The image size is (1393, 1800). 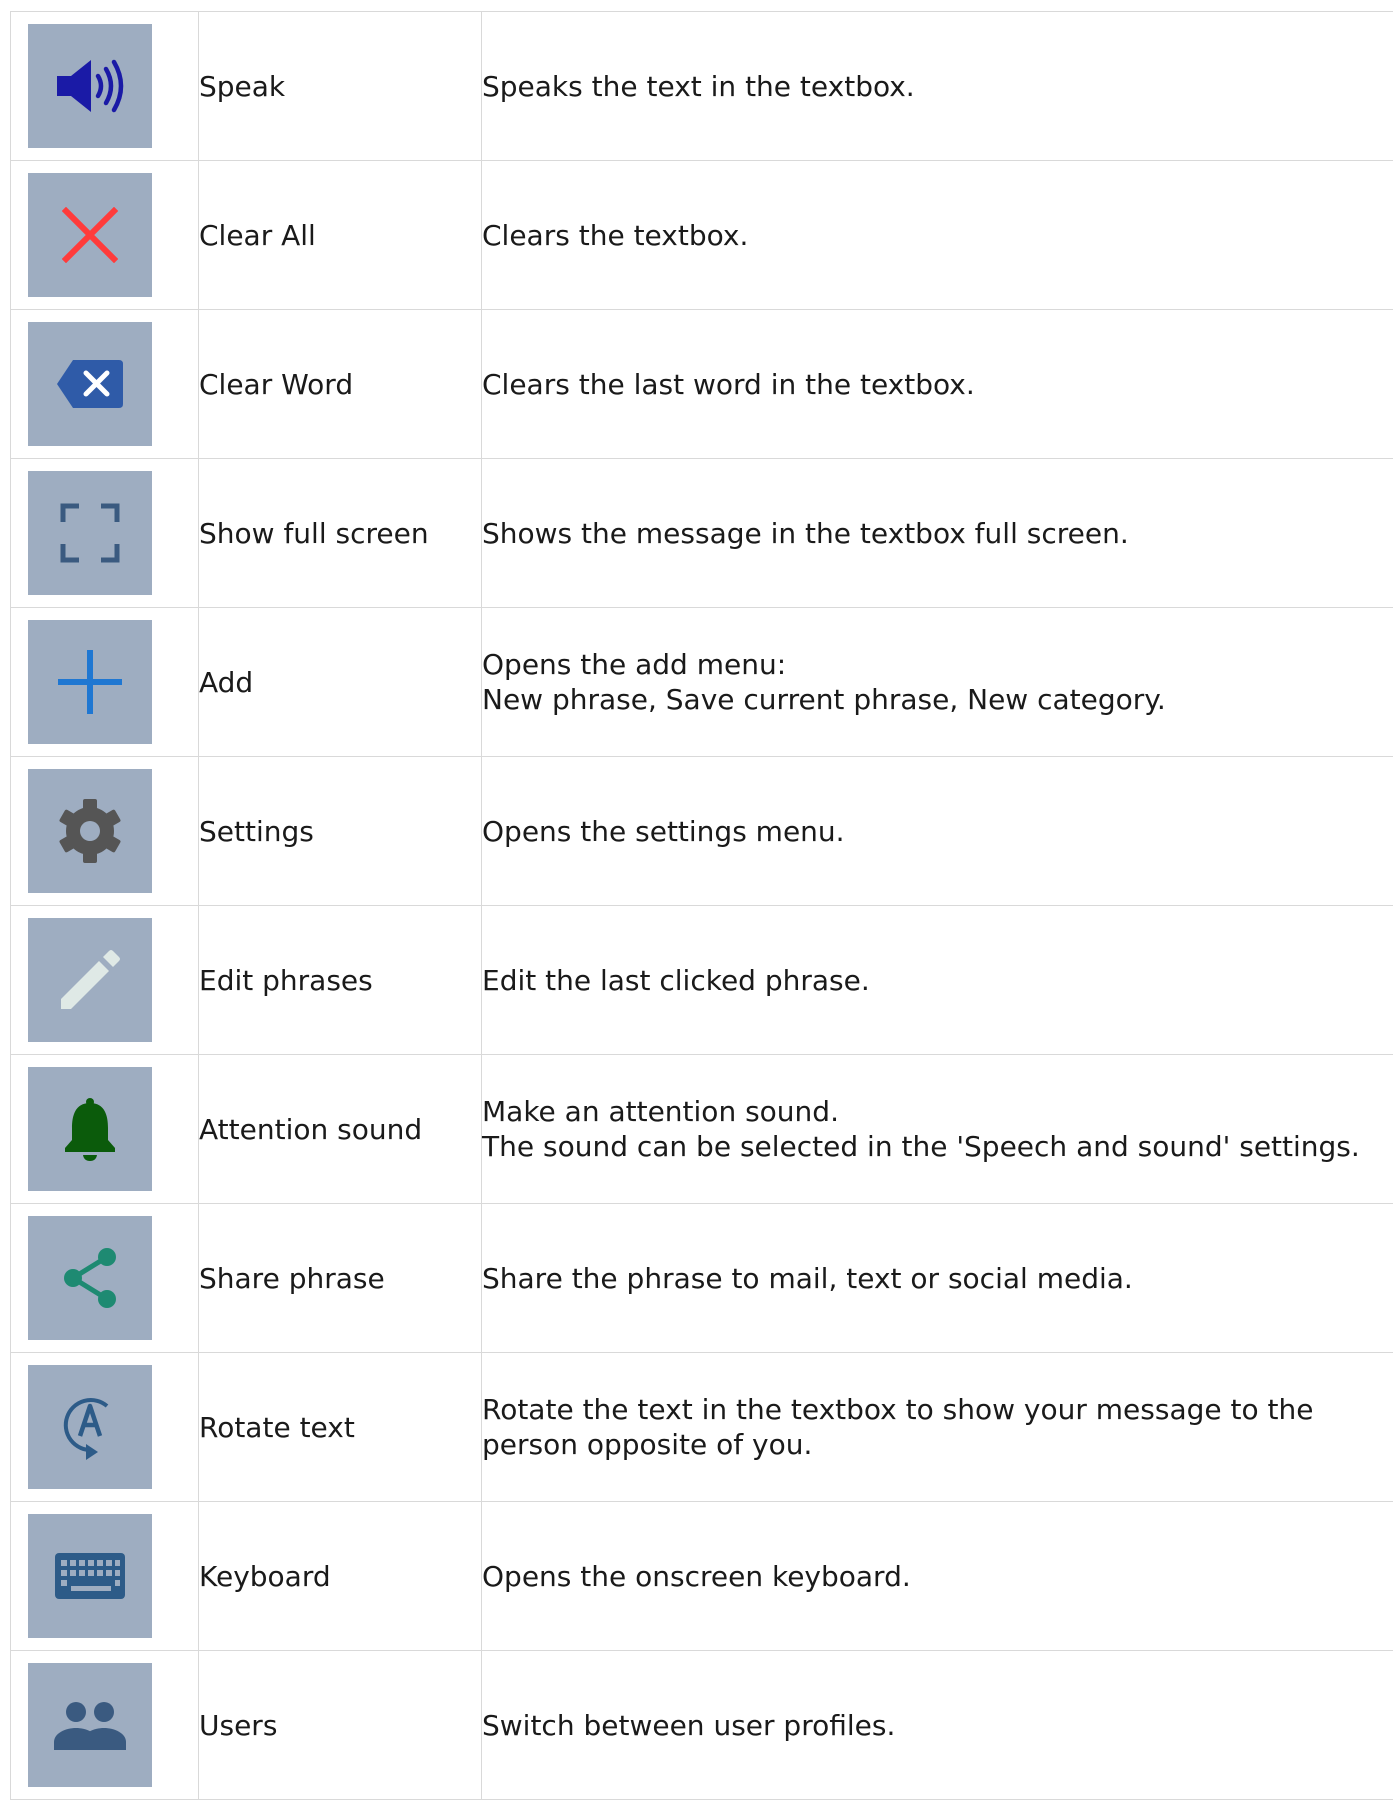 What do you see at coordinates (937, 384) in the screenshot?
I see `tool-description: Clears the last word in the textbox.` at bounding box center [937, 384].